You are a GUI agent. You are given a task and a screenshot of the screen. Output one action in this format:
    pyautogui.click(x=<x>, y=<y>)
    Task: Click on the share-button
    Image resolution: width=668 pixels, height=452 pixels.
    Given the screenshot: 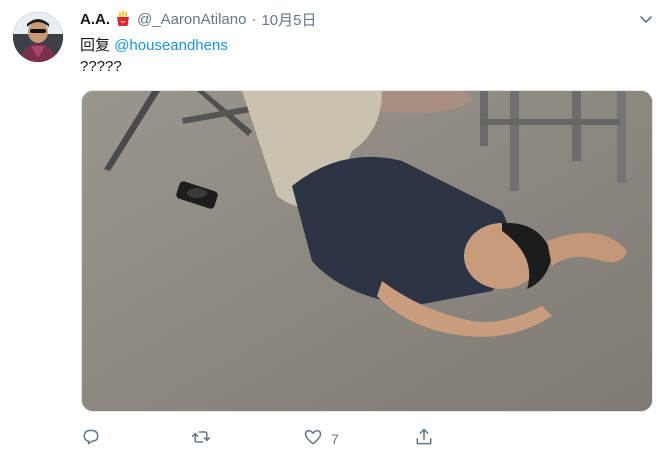 What is the action you would take?
    pyautogui.click(x=428, y=439)
    